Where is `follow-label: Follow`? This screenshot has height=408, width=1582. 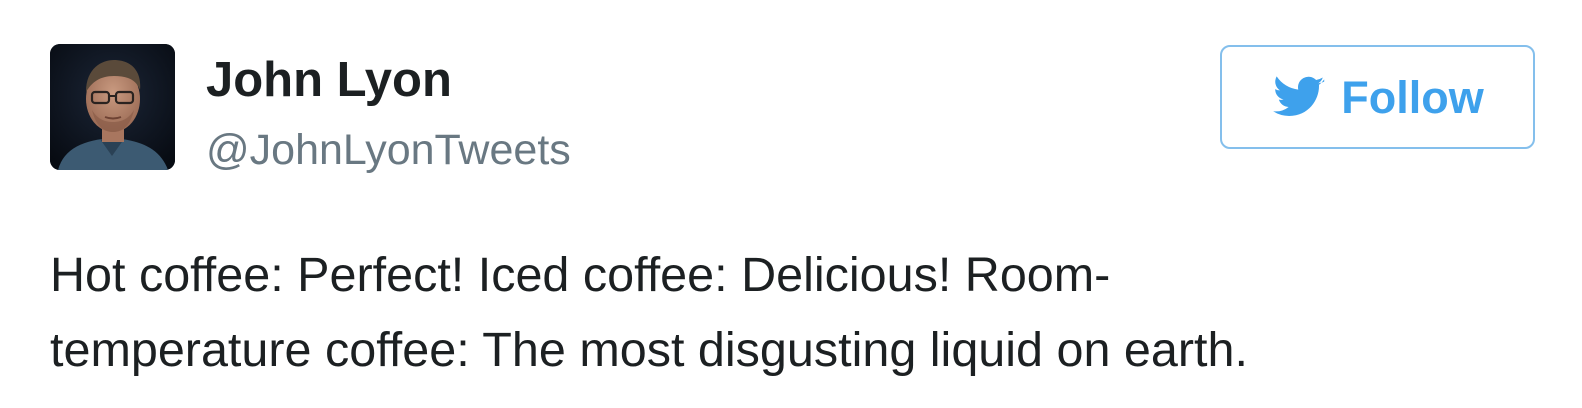
follow-label: Follow is located at coordinates (1412, 97).